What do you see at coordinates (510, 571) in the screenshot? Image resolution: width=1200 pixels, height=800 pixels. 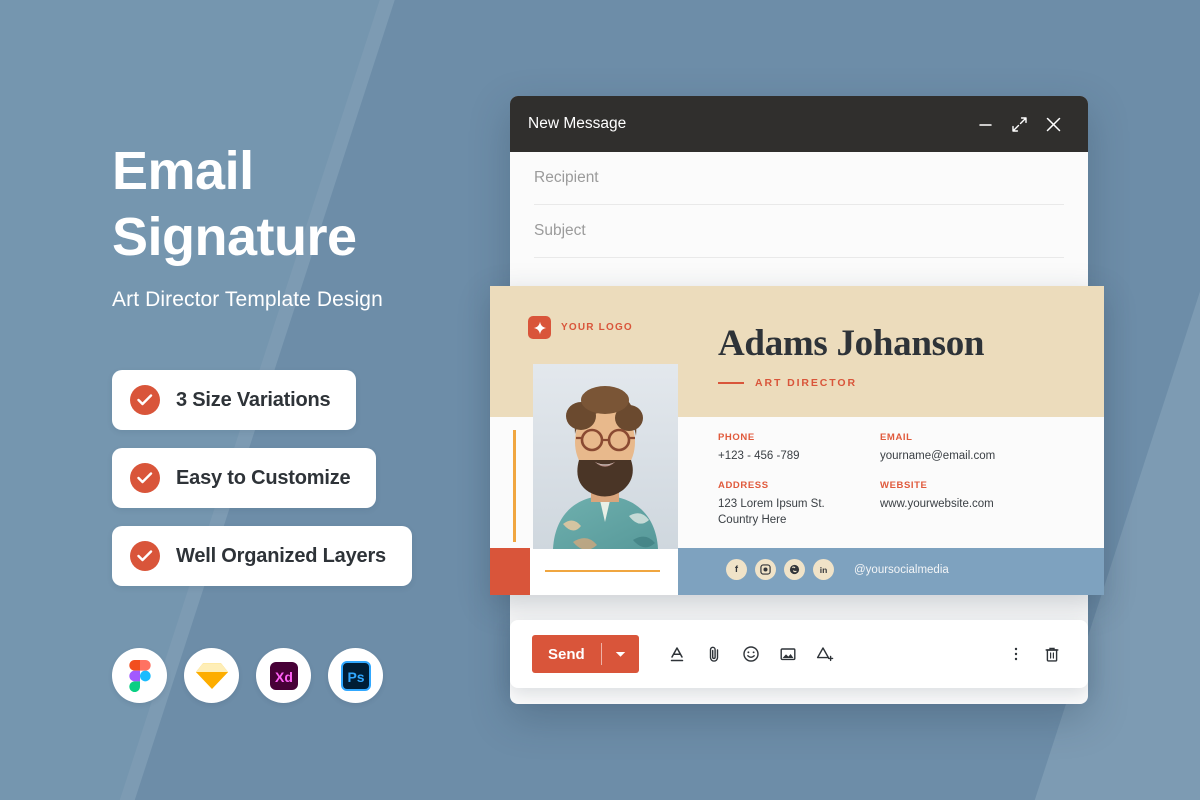 I see `signature-footer-accent-block` at bounding box center [510, 571].